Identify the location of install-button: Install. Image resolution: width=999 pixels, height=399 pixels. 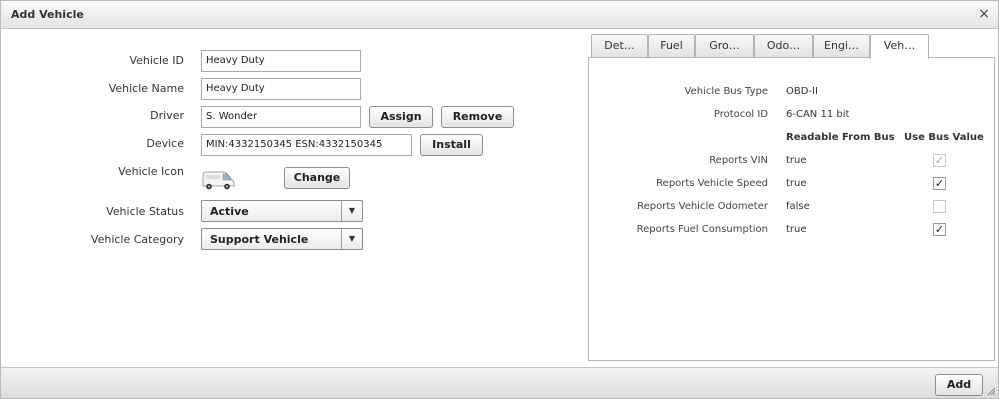
(451, 145).